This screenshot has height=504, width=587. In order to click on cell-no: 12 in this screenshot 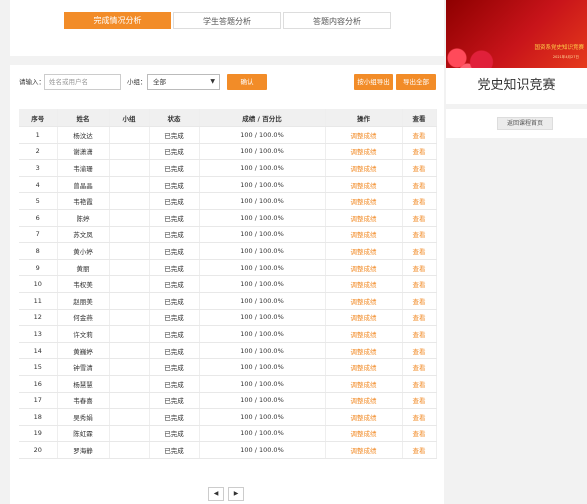, I will do `click(38, 318)`.